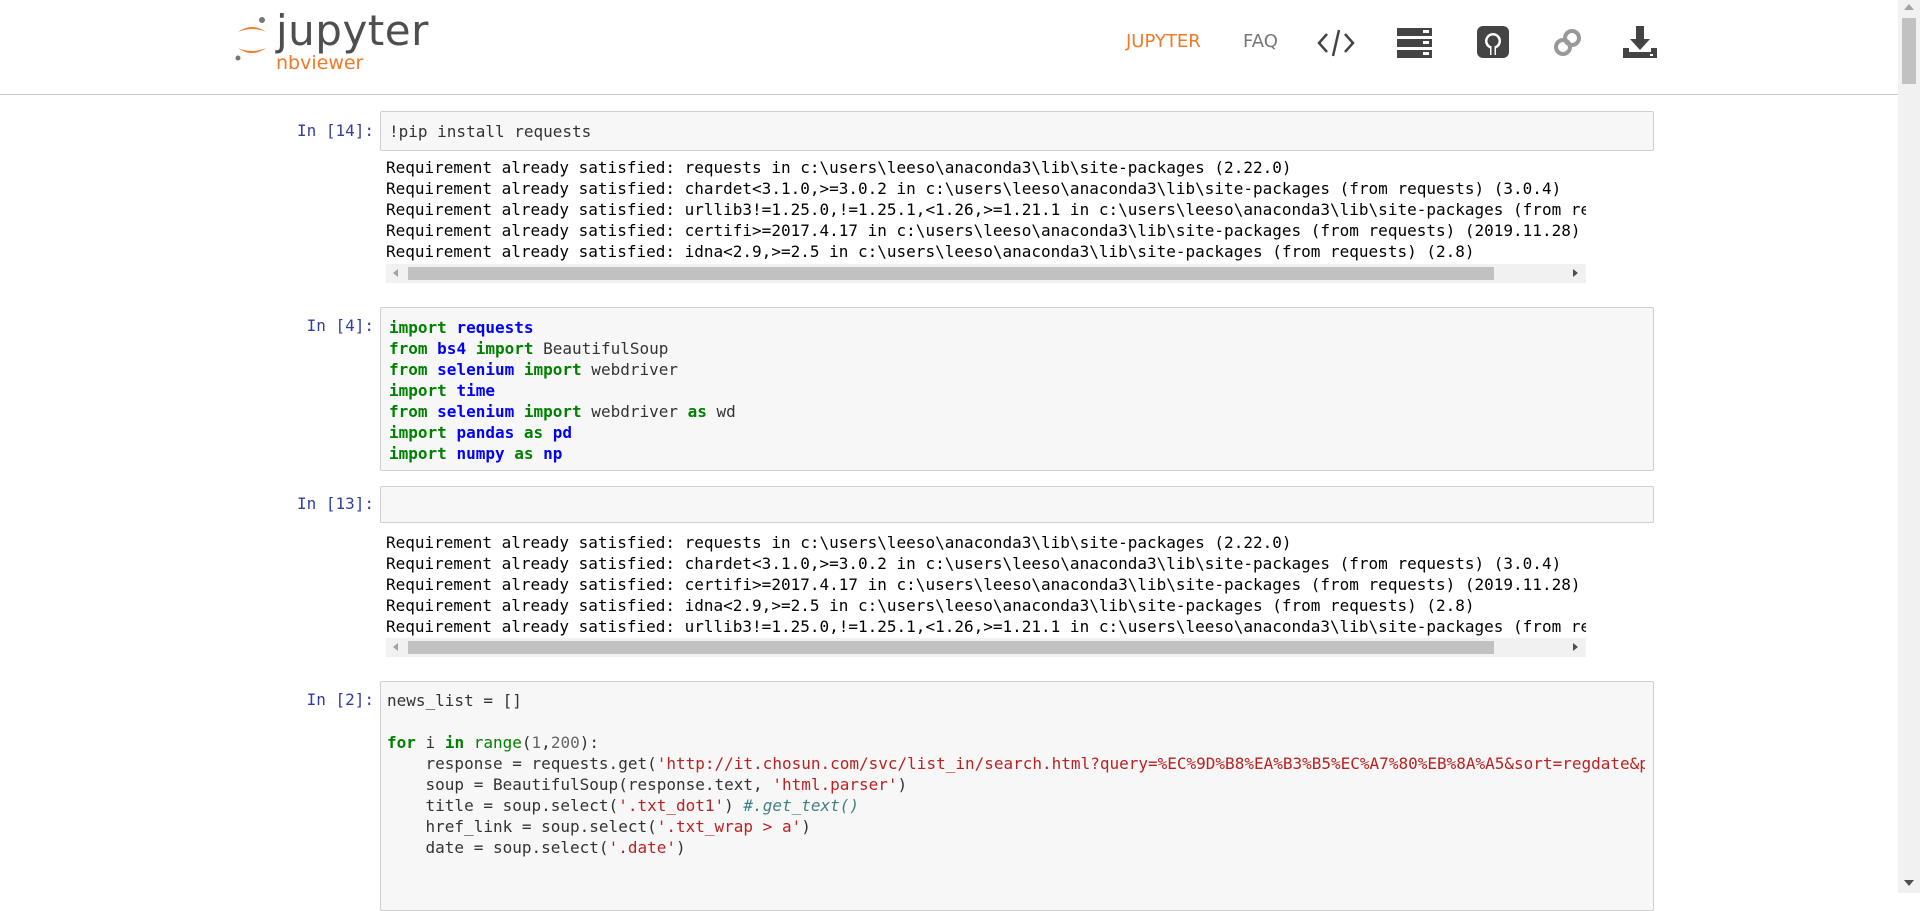  What do you see at coordinates (599, 826) in the screenshot?
I see `code-line: href_link = soup.select('.txt_wrap > a')` at bounding box center [599, 826].